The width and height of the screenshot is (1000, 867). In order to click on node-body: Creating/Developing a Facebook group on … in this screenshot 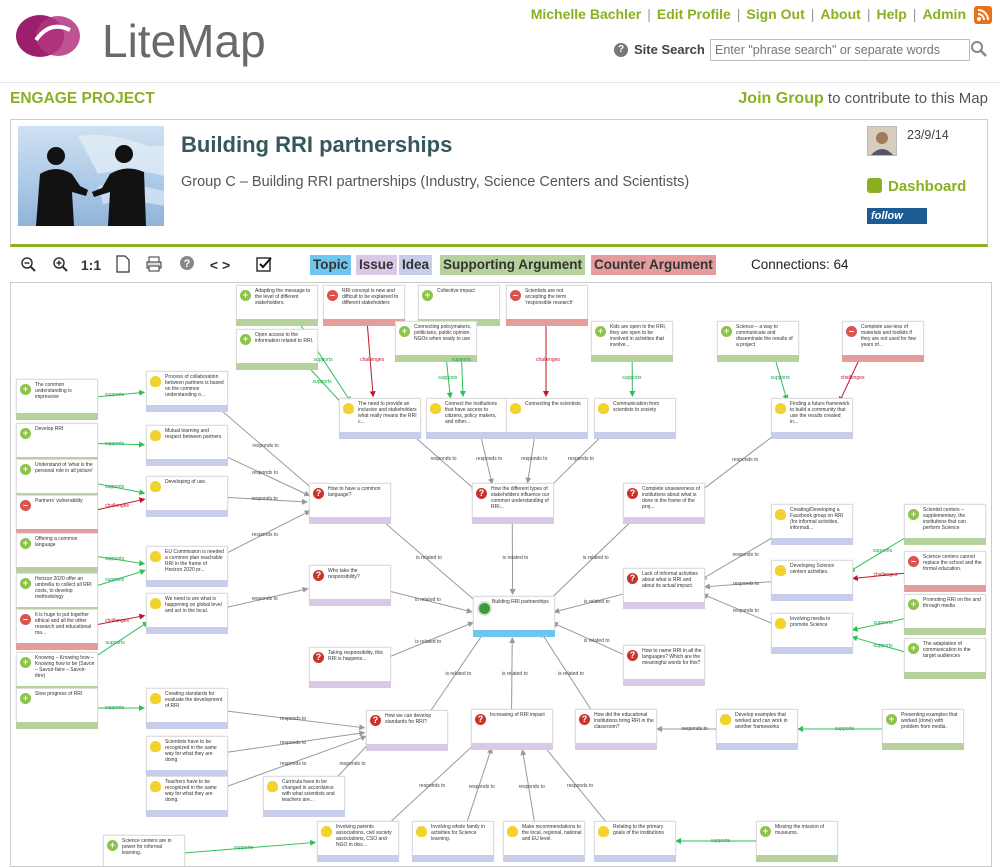, I will do `click(812, 522)`.